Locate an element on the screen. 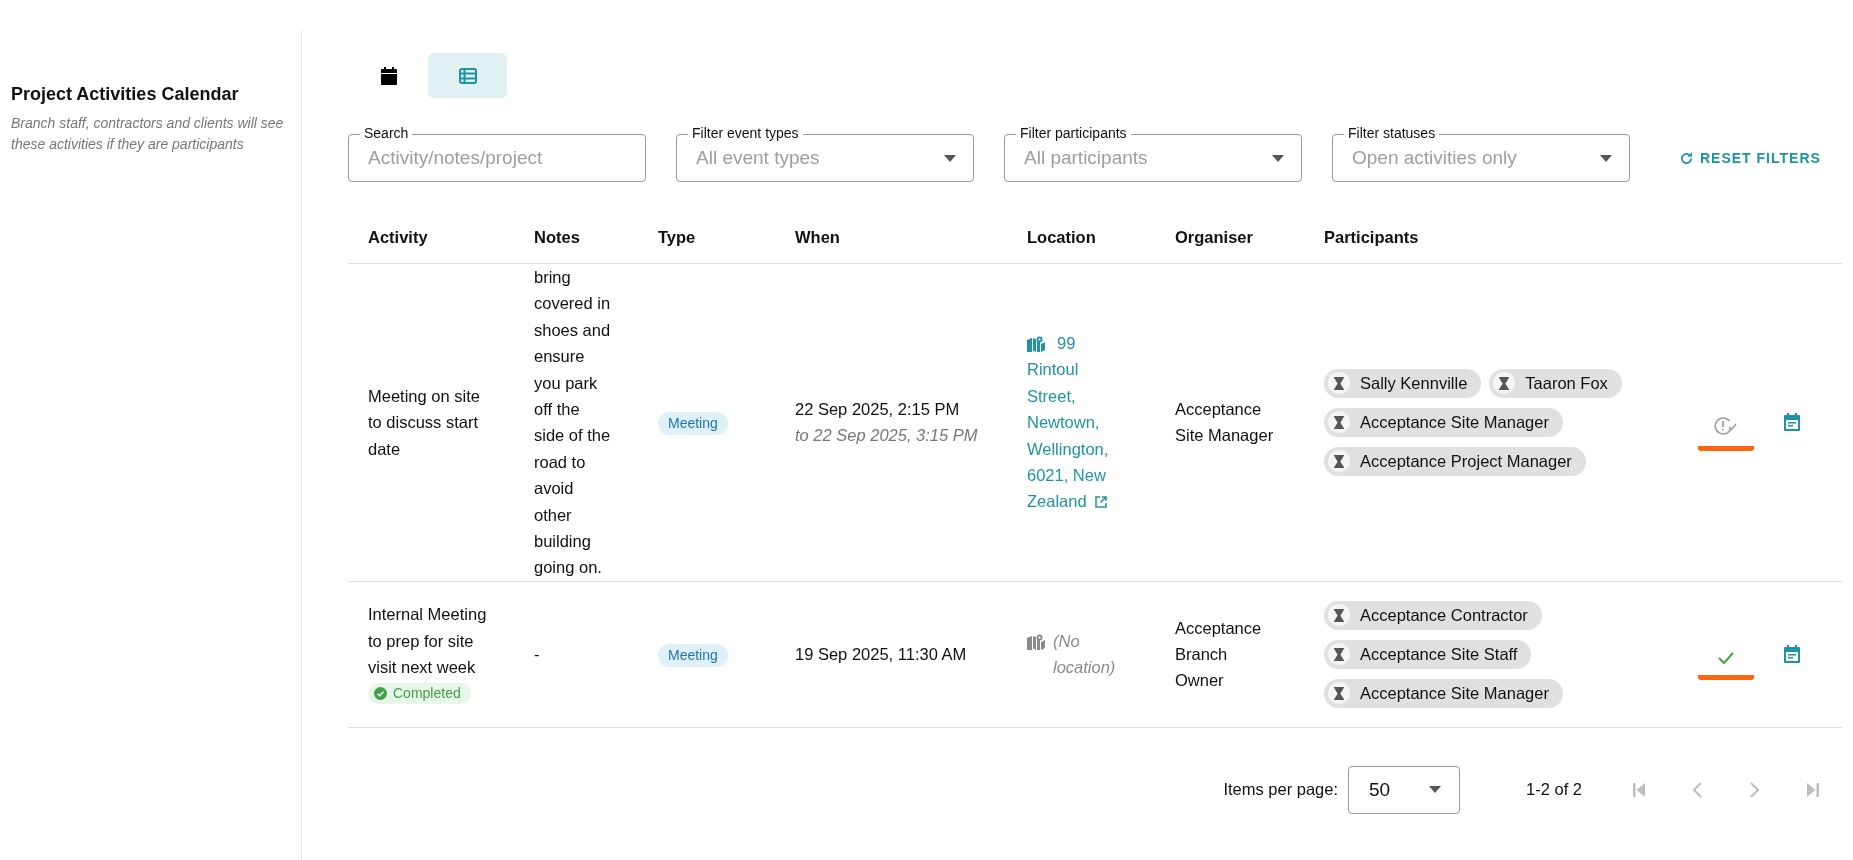 Image resolution: width=1853 pixels, height=860 pixels. column-header: Type is located at coordinates (706, 238).